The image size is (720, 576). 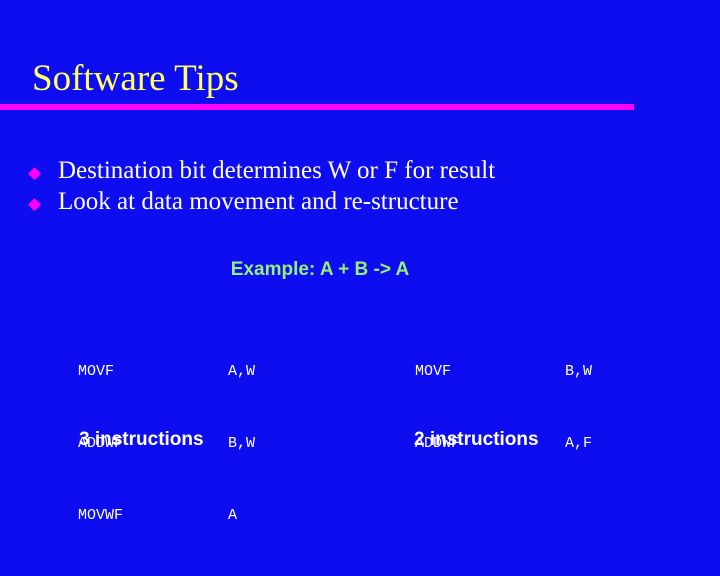 I want to click on title-underline-rule, so click(x=317, y=107).